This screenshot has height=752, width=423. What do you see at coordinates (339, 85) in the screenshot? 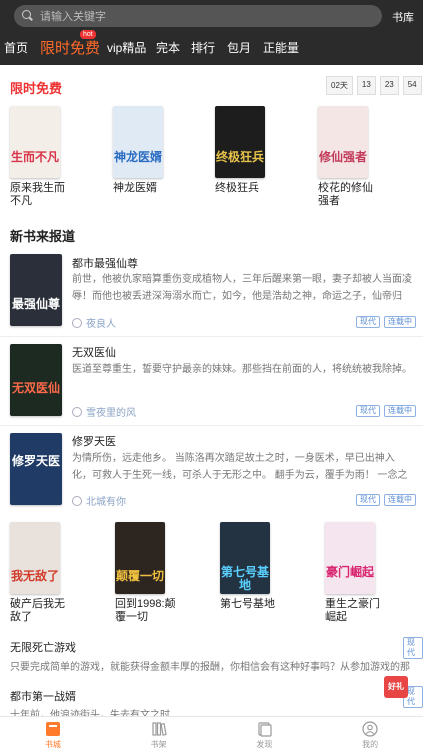
I see `countdown-days: 02天` at bounding box center [339, 85].